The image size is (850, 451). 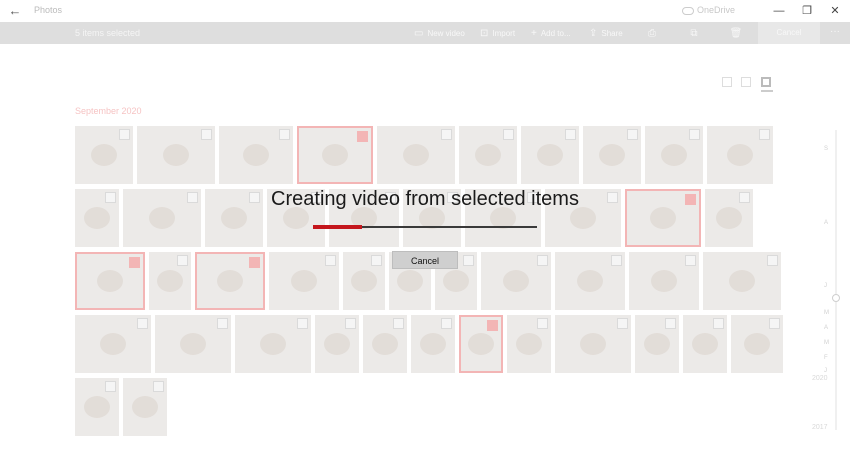 What do you see at coordinates (694, 33) in the screenshot?
I see `copy-icon: ⧉` at bounding box center [694, 33].